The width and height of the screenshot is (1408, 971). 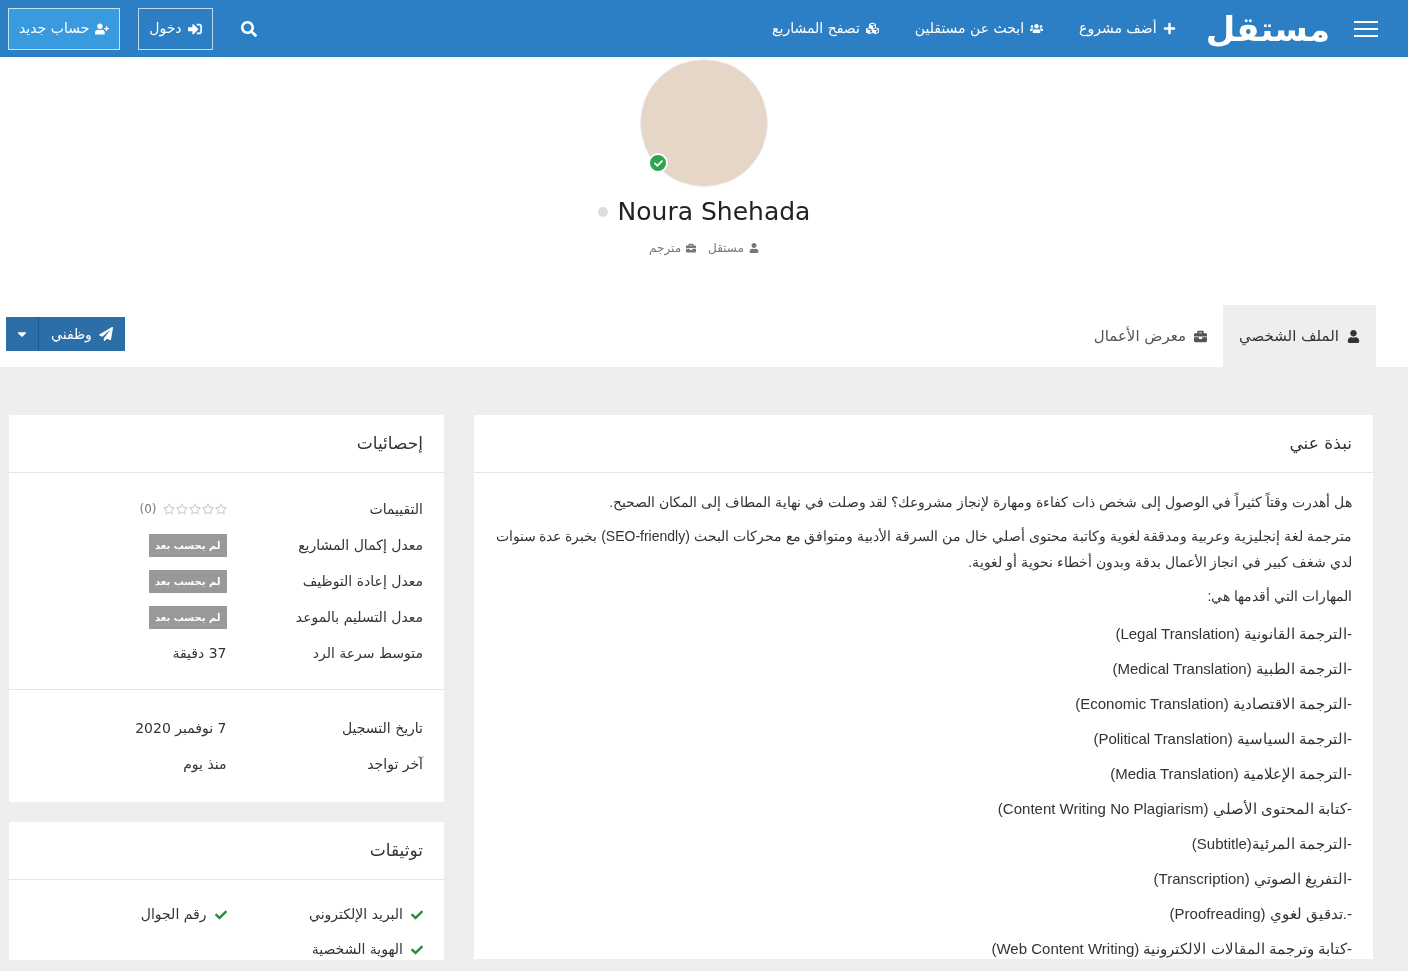 What do you see at coordinates (105, 334) in the screenshot?
I see `paper-plane-icon` at bounding box center [105, 334].